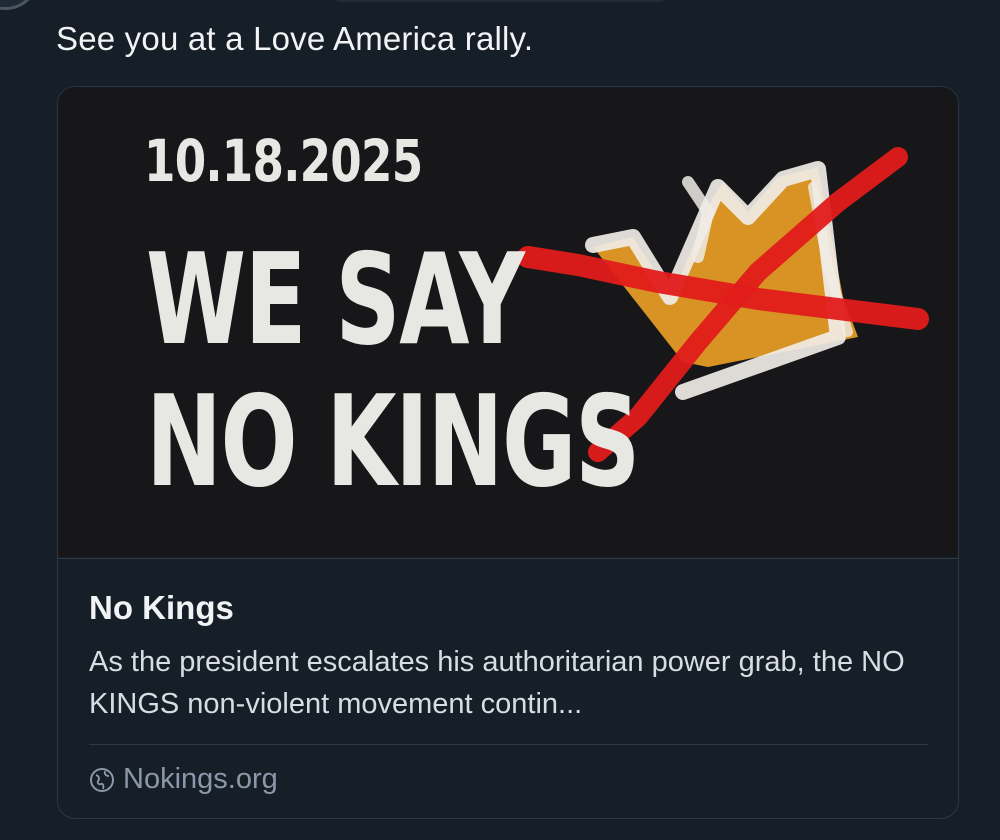  Describe the element at coordinates (335, 299) in the screenshot. I see `banner-headline-line1: WE SAY` at that location.